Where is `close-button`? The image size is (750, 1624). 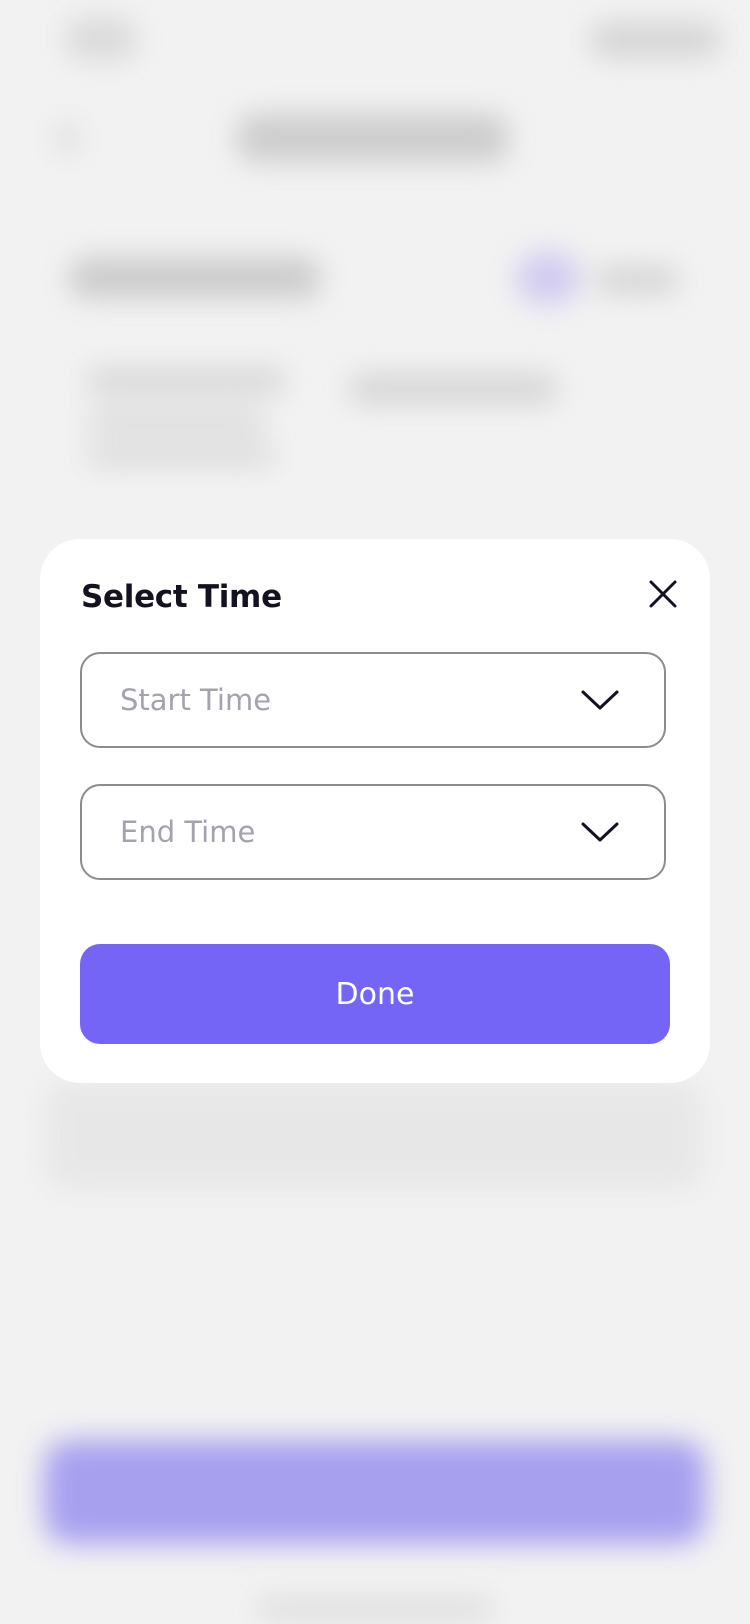
close-button is located at coordinates (663, 594).